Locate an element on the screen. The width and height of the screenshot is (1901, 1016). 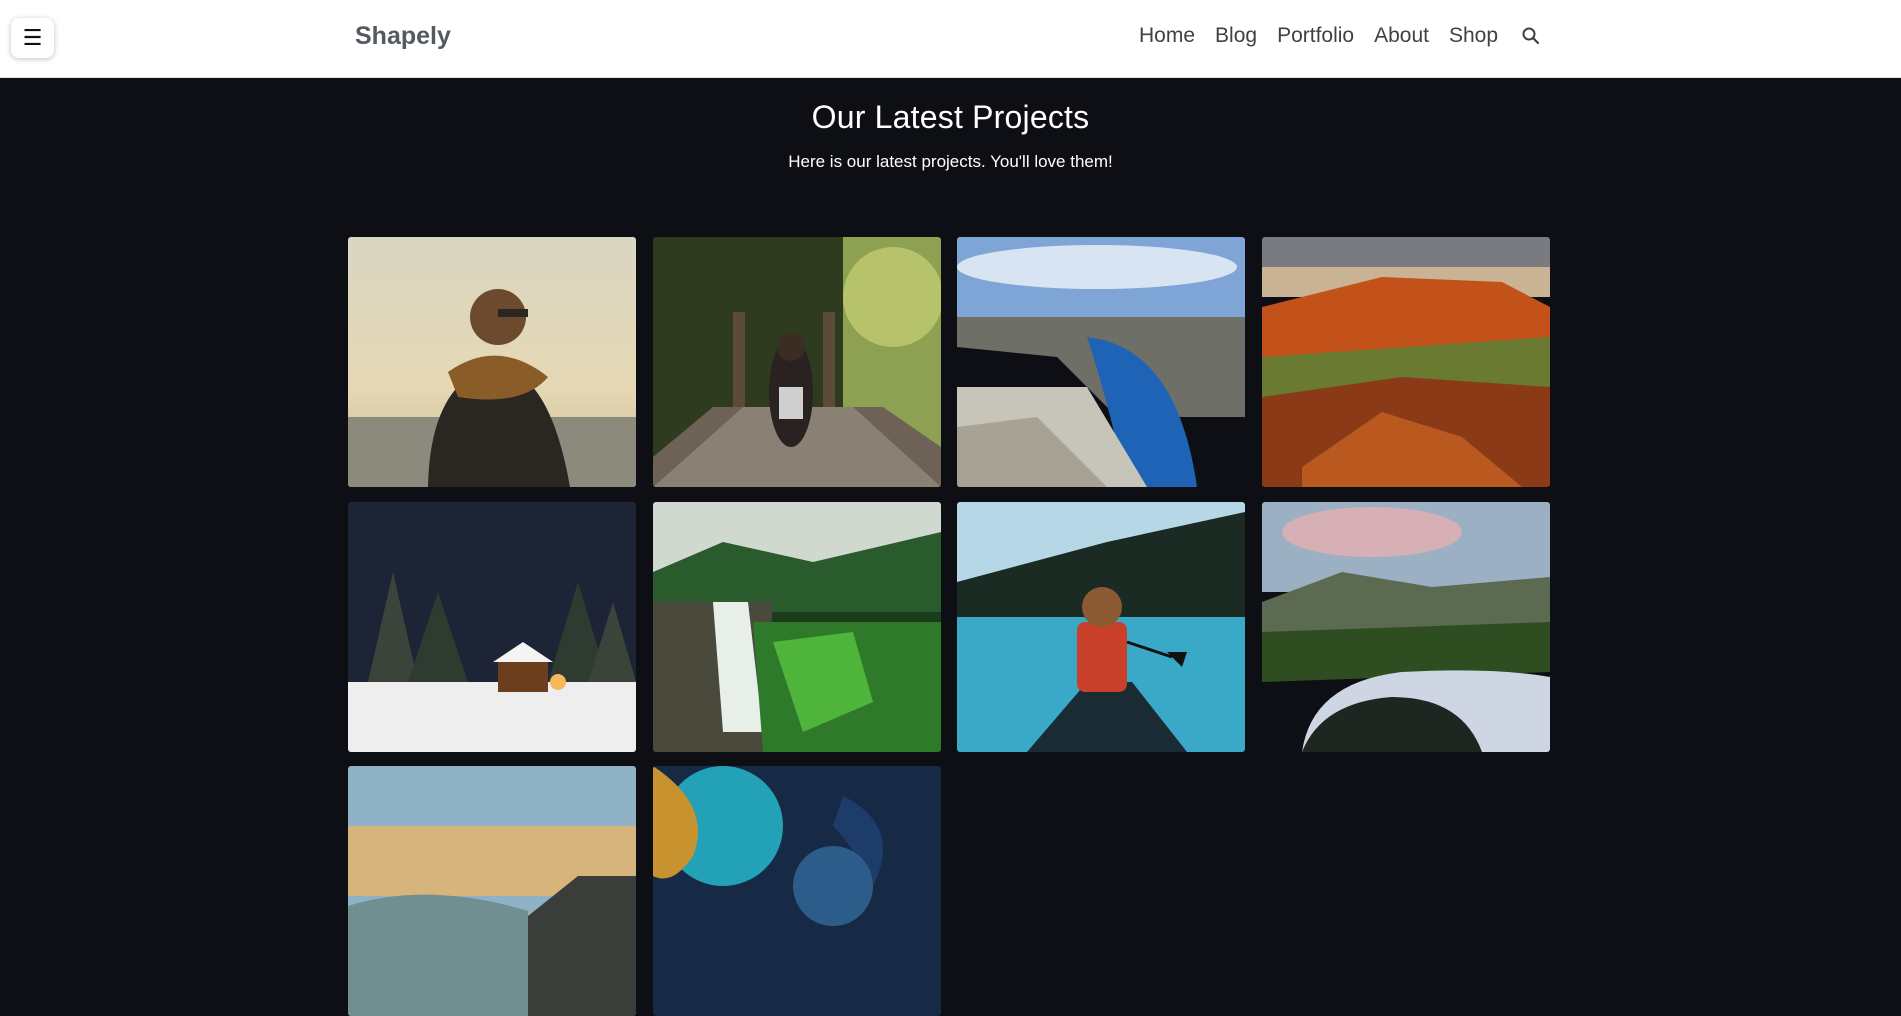
project-tile-mountain-lake is located at coordinates (1406, 627).